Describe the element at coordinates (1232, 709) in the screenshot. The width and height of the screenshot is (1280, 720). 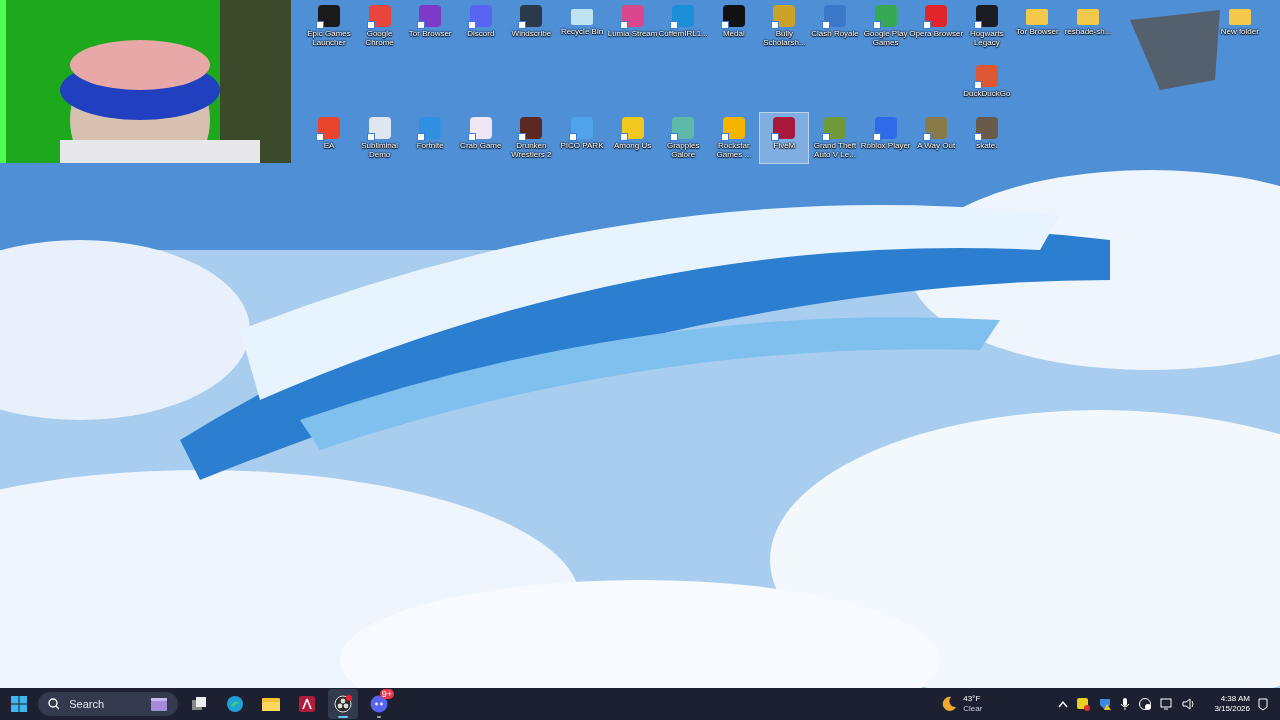
I see `clock-date: 3/15/2026` at that location.